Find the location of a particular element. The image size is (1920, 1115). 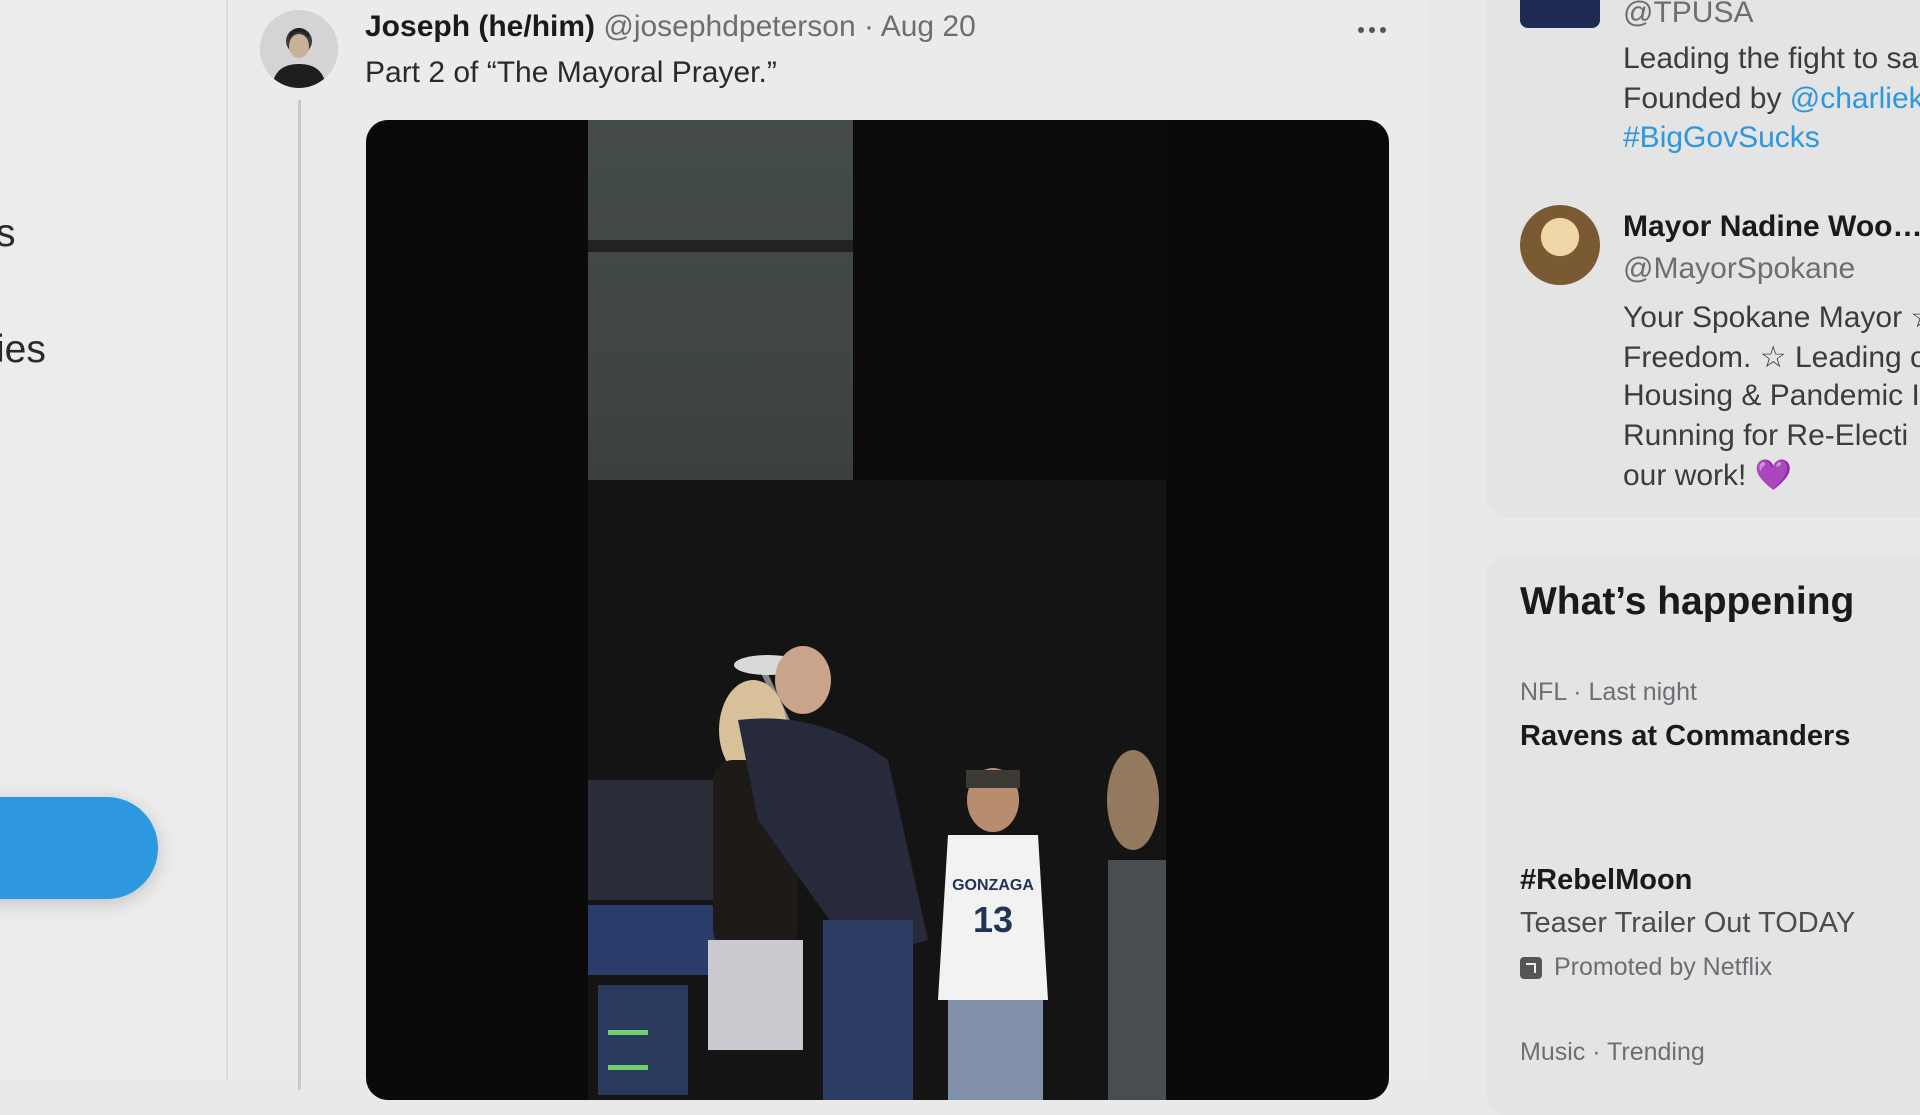

tpusa-handle: @TPUSA is located at coordinates (1688, 15).